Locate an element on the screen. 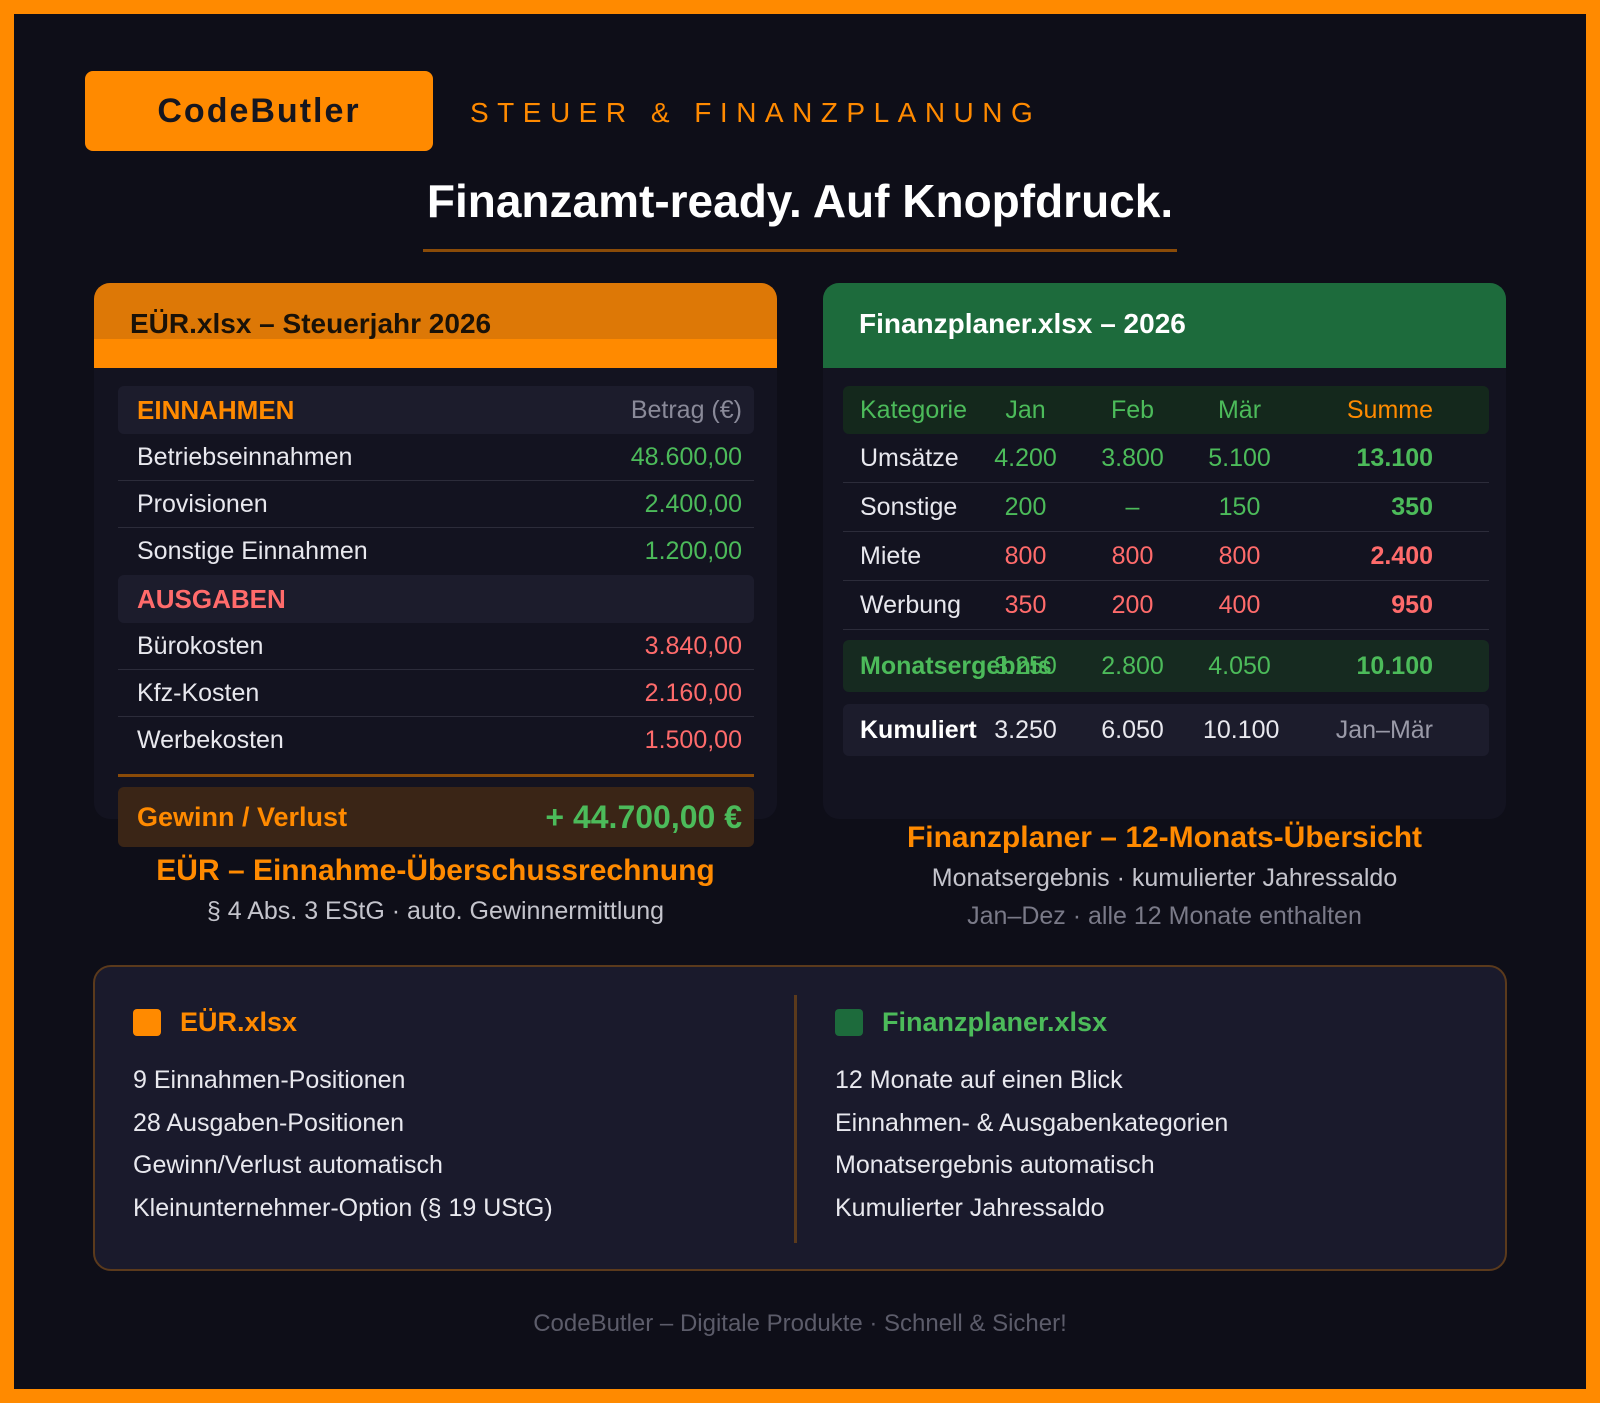  row-value: 2.160,00 is located at coordinates (693, 692).